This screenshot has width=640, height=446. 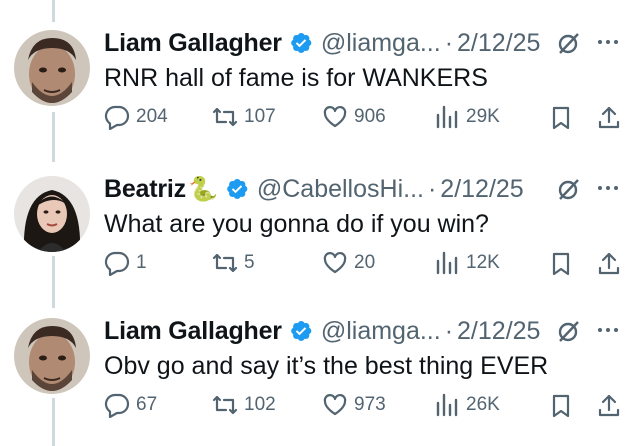 I want to click on action-bar: 67 102 973 26K, so click(x=364, y=407).